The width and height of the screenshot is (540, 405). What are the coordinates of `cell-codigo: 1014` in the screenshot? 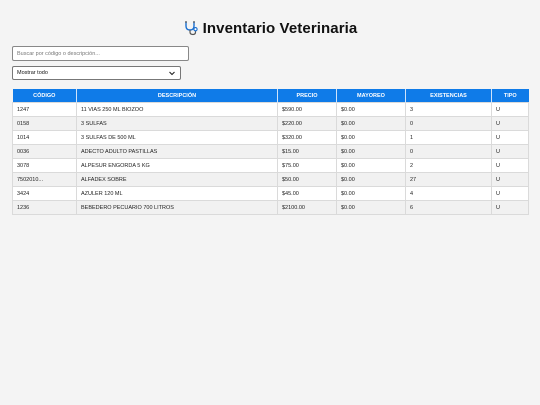 It's located at (44, 137).